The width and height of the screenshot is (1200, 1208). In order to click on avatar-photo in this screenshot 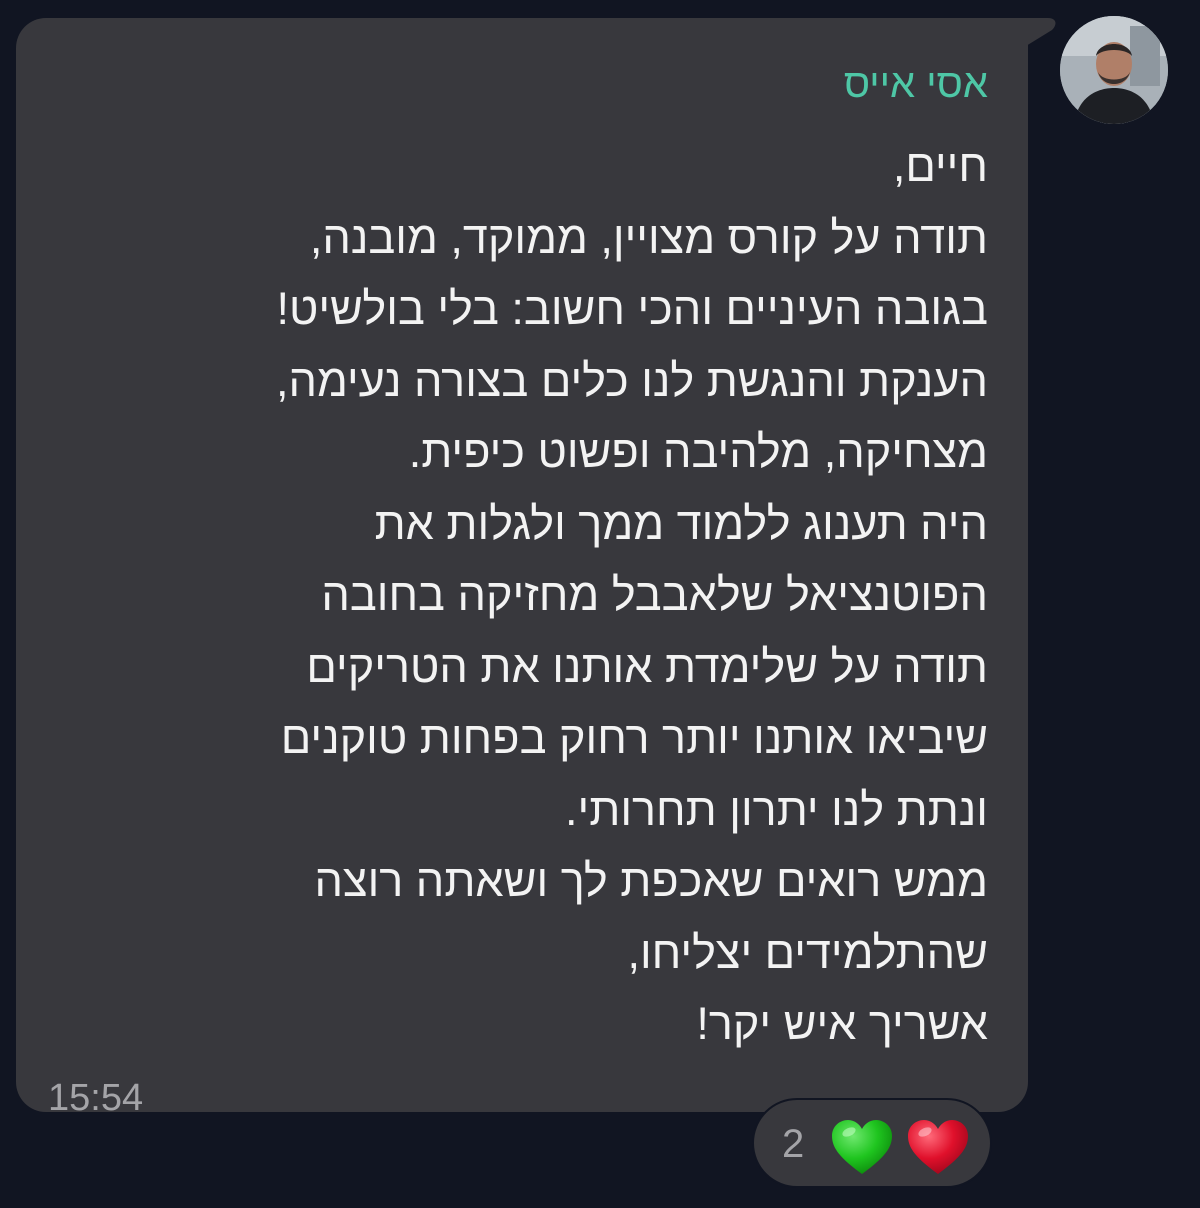, I will do `click(1114, 70)`.